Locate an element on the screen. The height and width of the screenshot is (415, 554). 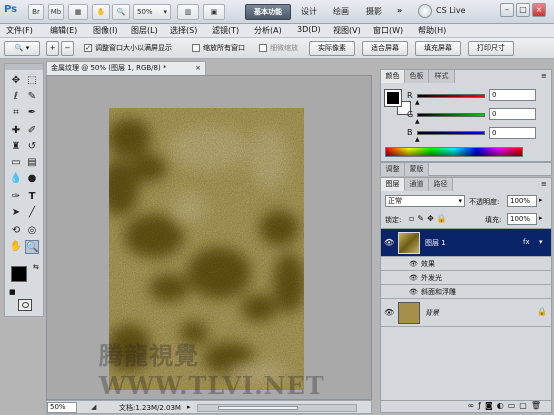
close-document-icon: × is located at coordinates (198, 68).